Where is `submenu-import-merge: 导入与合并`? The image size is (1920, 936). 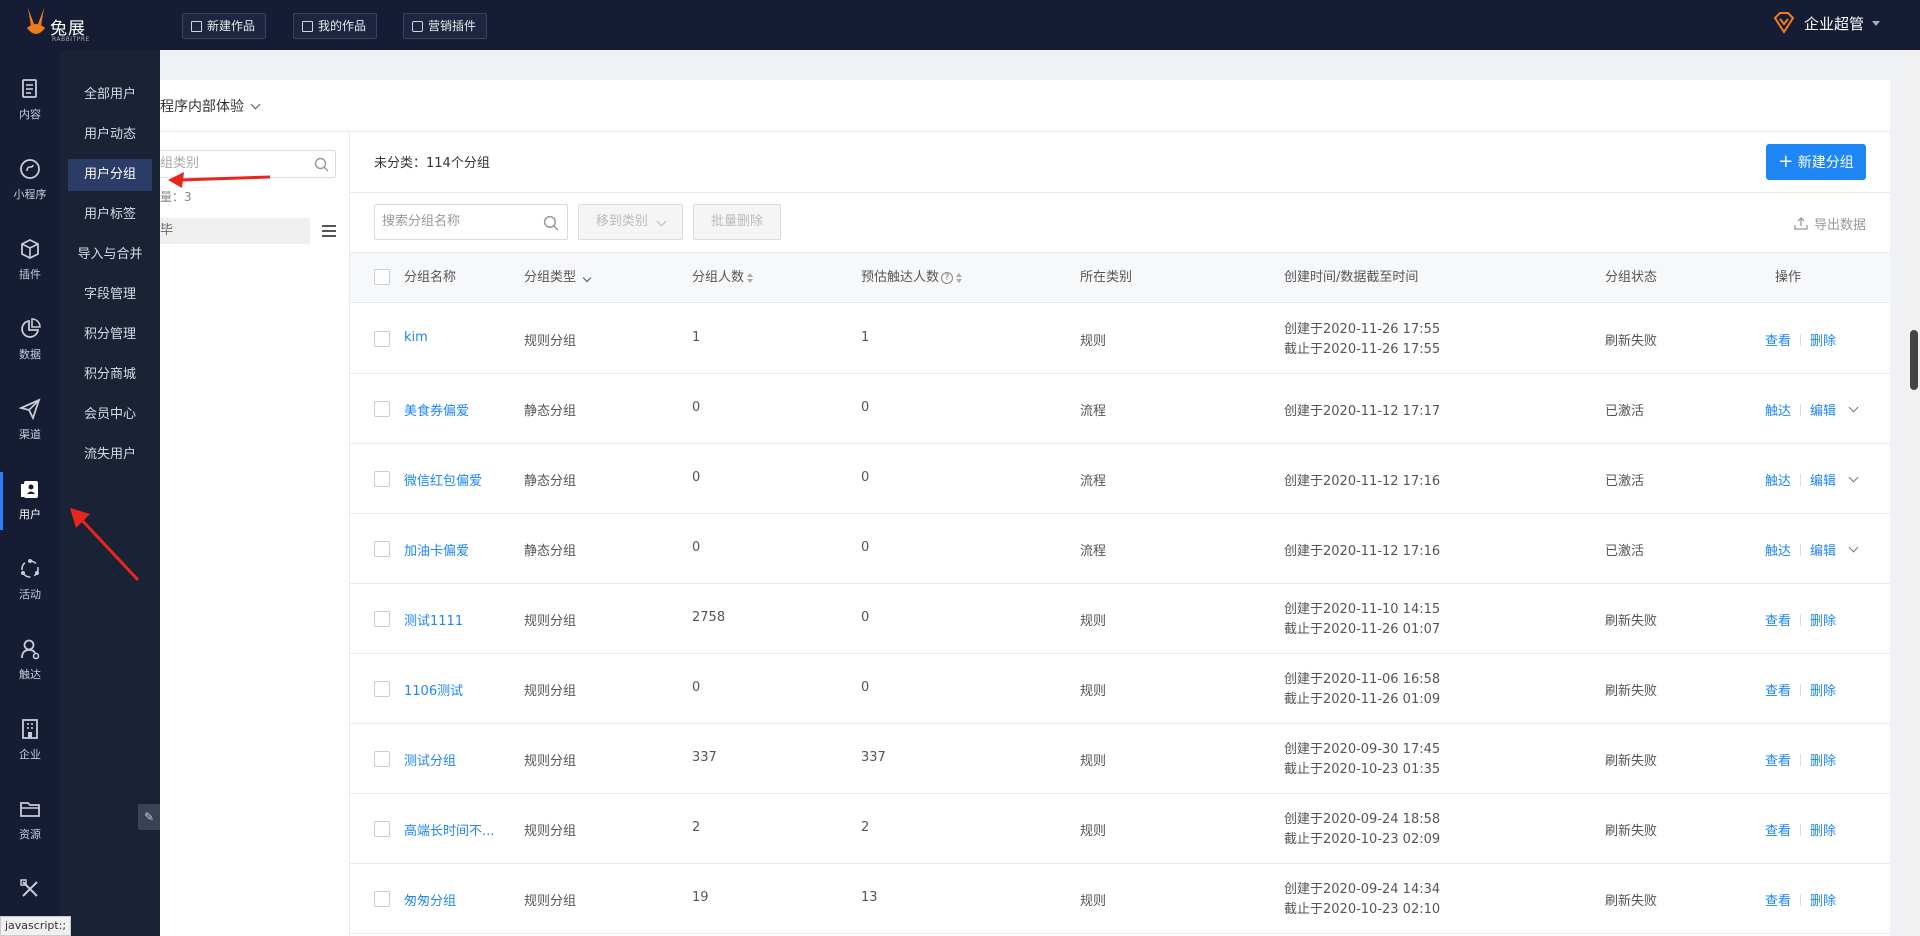 submenu-import-merge: 导入与合并 is located at coordinates (110, 255).